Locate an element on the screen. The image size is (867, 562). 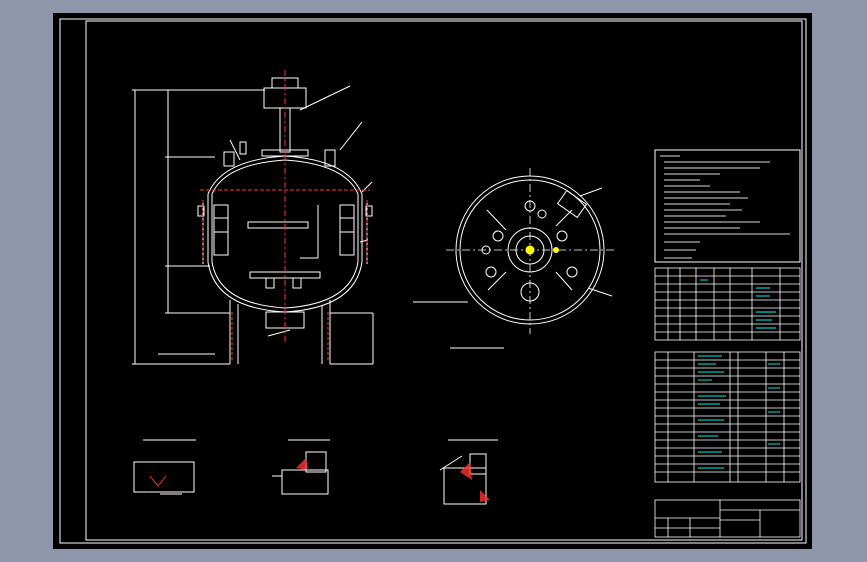
detail-views is located at coordinates (315, 472).